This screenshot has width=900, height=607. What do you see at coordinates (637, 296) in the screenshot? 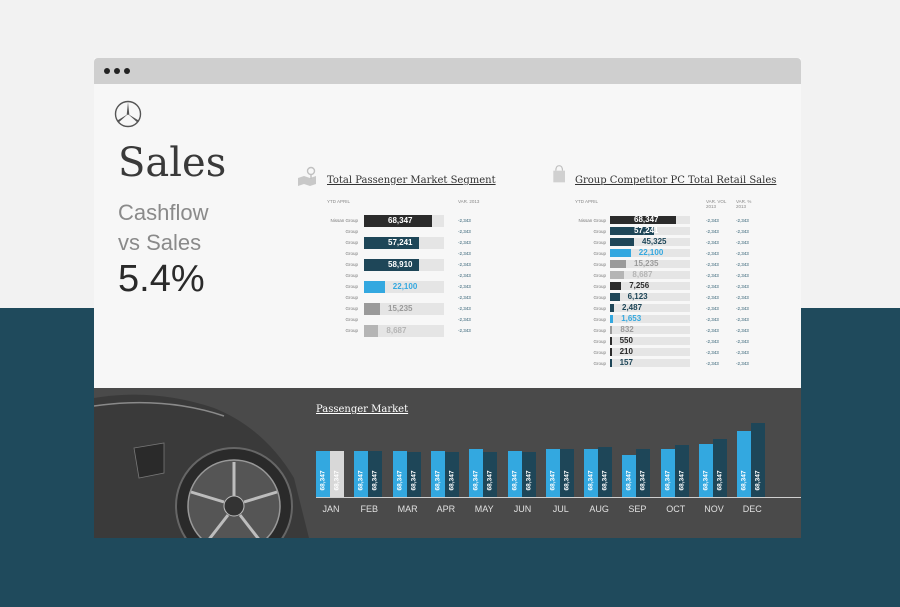
I see `row-value: 6,123` at bounding box center [637, 296].